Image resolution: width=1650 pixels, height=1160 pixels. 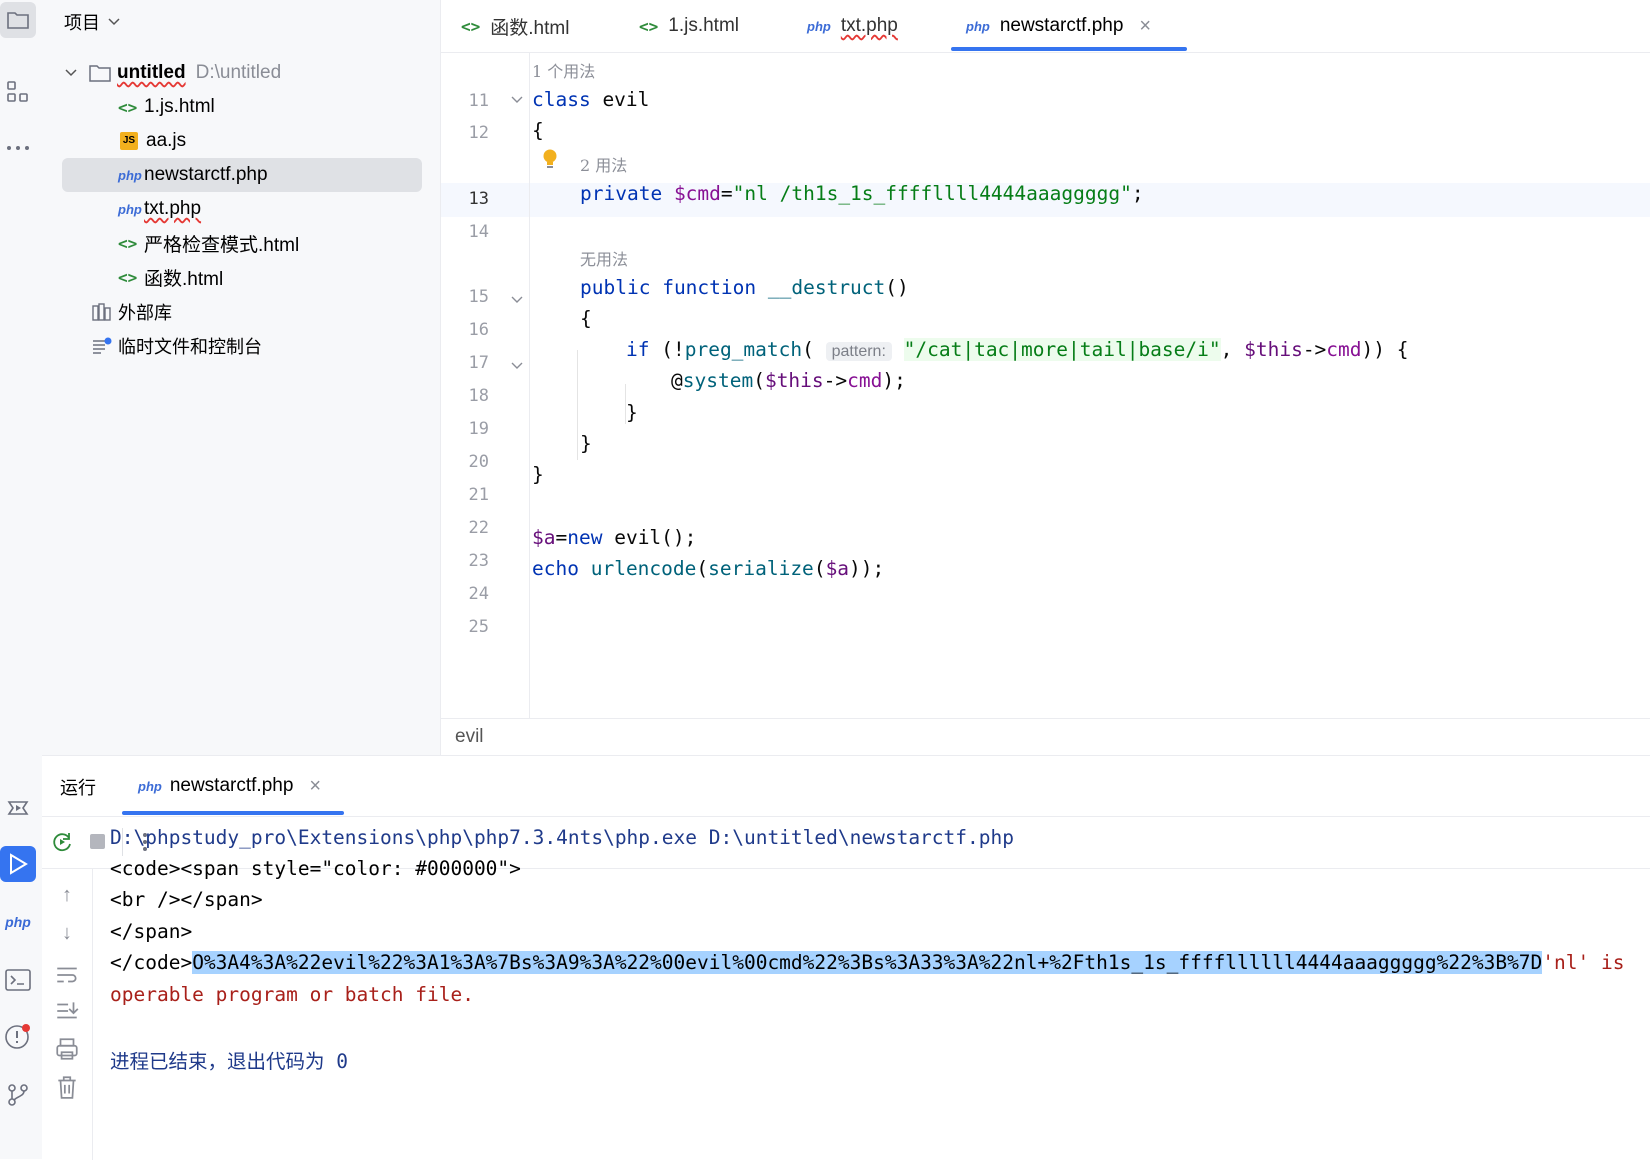 What do you see at coordinates (615, 287) in the screenshot?
I see `keyword: public` at bounding box center [615, 287].